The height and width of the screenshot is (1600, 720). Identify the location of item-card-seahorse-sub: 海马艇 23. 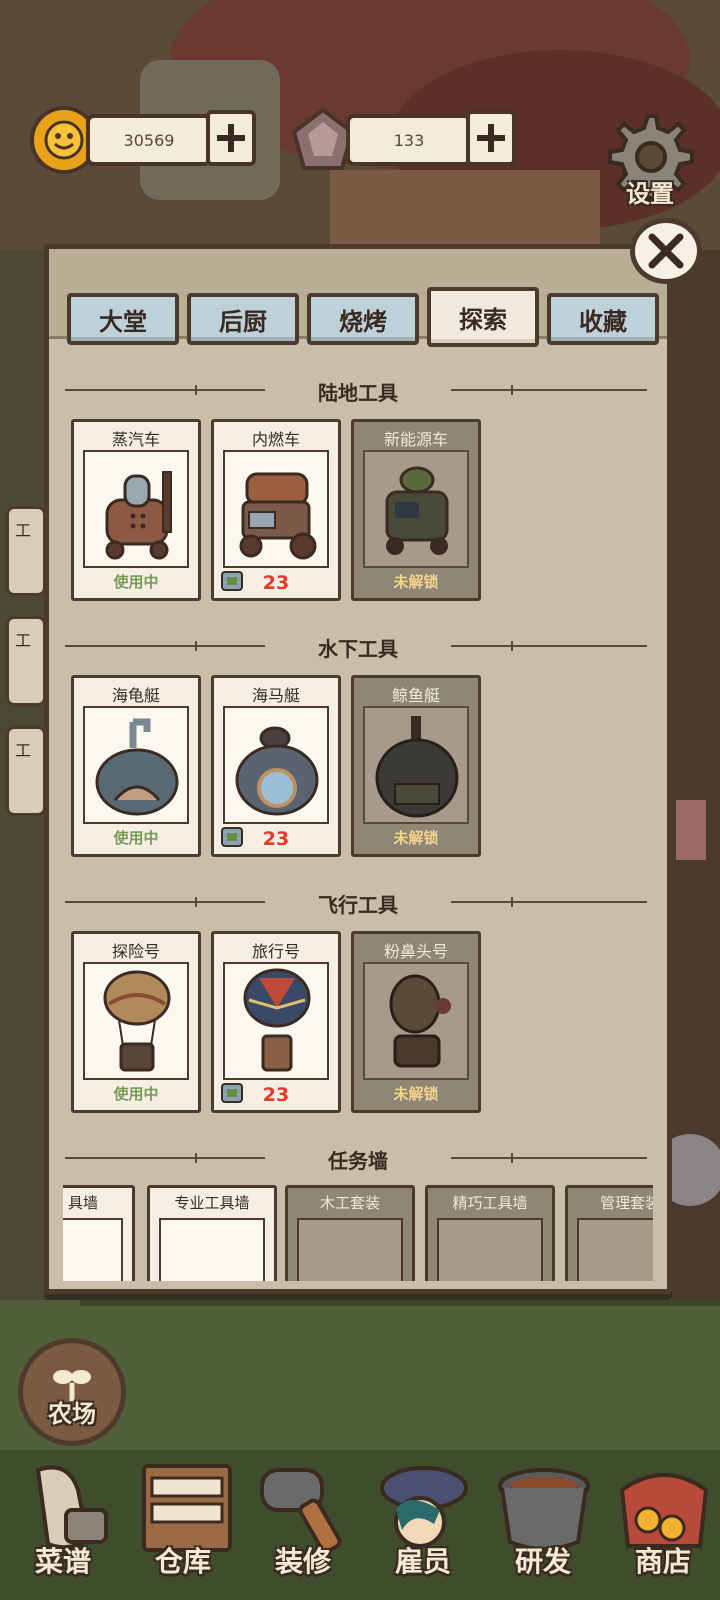
(276, 766).